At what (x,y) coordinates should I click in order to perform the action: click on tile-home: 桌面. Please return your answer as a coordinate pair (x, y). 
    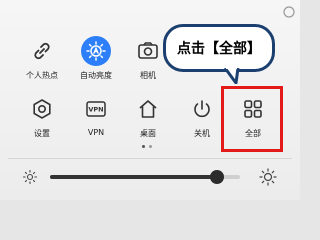
    Looking at the image, I should click on (148, 122).